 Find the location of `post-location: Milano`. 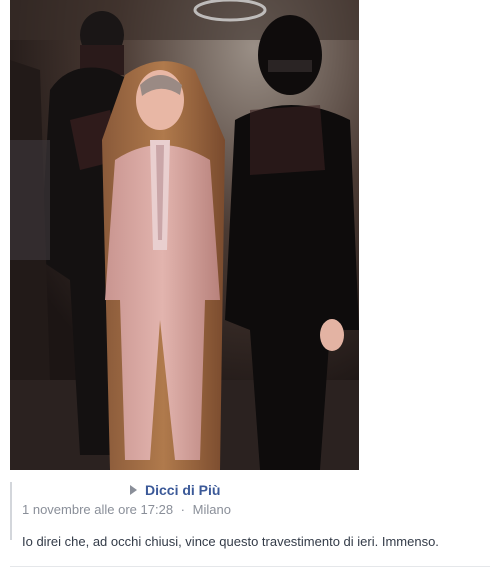

post-location: Milano is located at coordinates (212, 509).